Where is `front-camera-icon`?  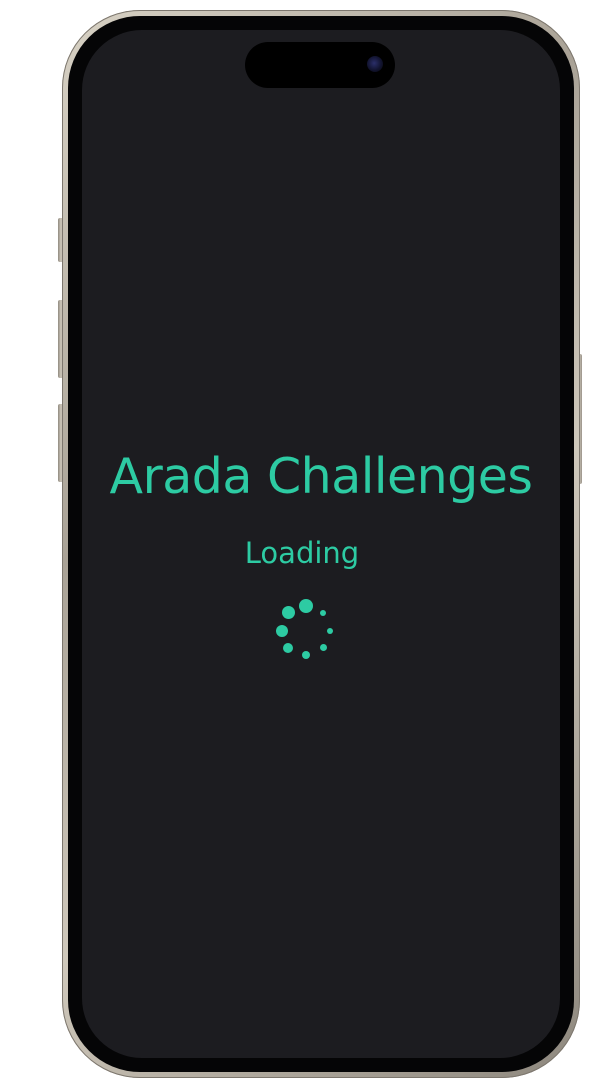
front-camera-icon is located at coordinates (375, 64).